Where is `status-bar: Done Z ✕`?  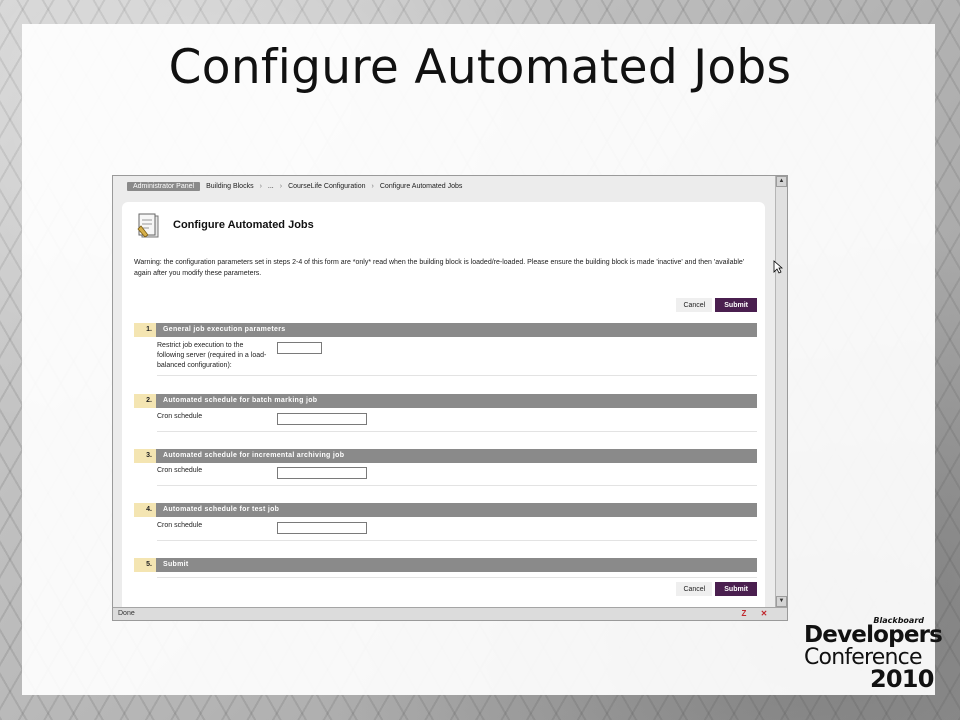
status-bar: Done Z ✕ is located at coordinates (450, 613).